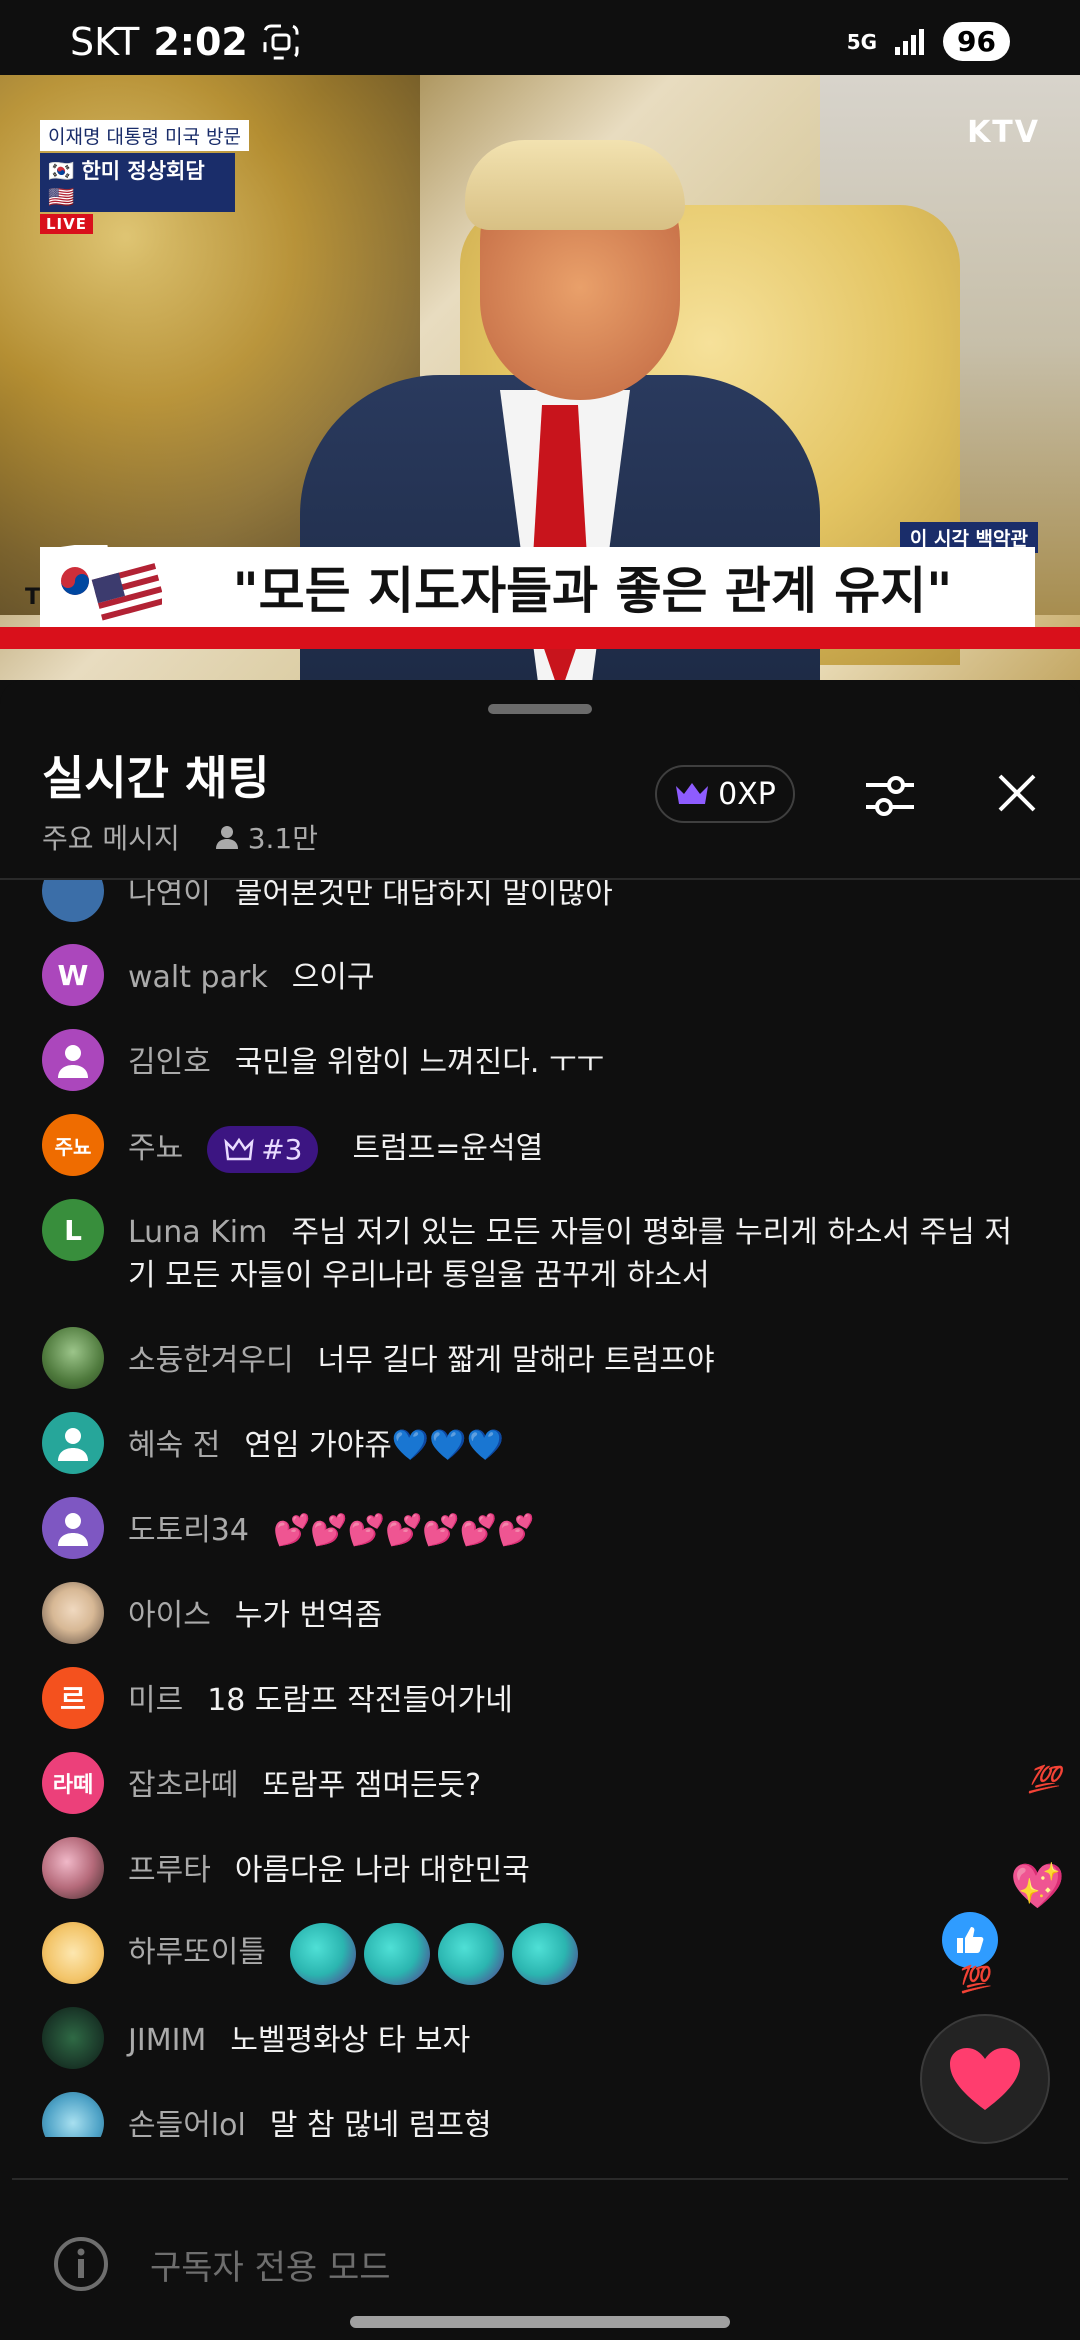 The image size is (1080, 2340). What do you see at coordinates (197, 1232) in the screenshot?
I see `message-author: Luna Kim` at bounding box center [197, 1232].